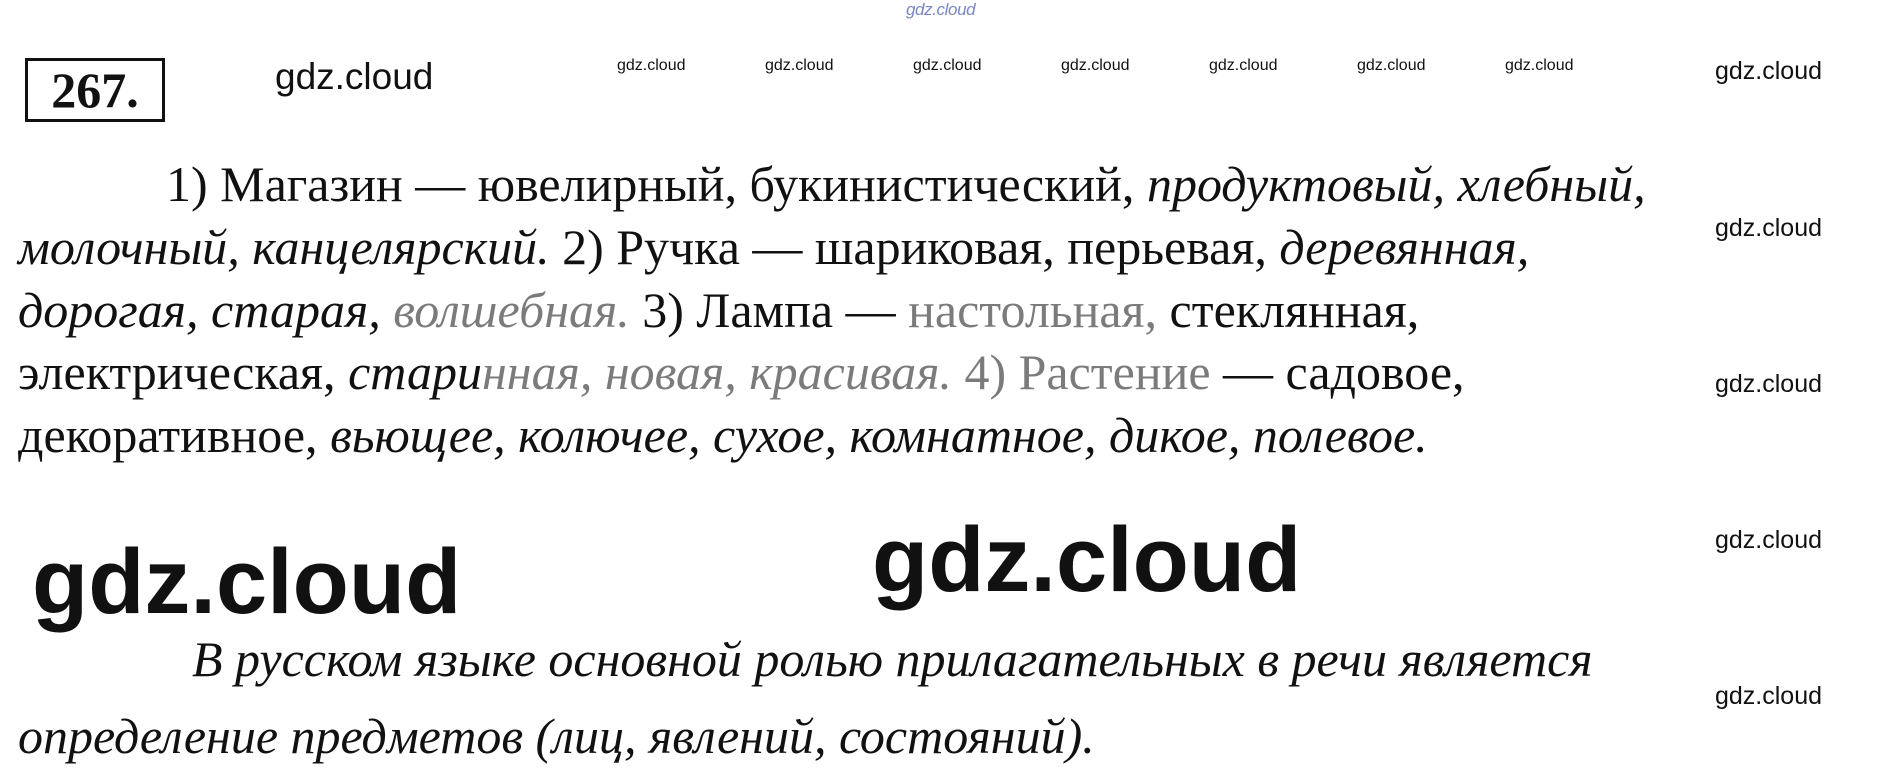 This screenshot has height=775, width=1904. Describe the element at coordinates (415, 372) in the screenshot. I see `answer-text-italic: стари` at that location.